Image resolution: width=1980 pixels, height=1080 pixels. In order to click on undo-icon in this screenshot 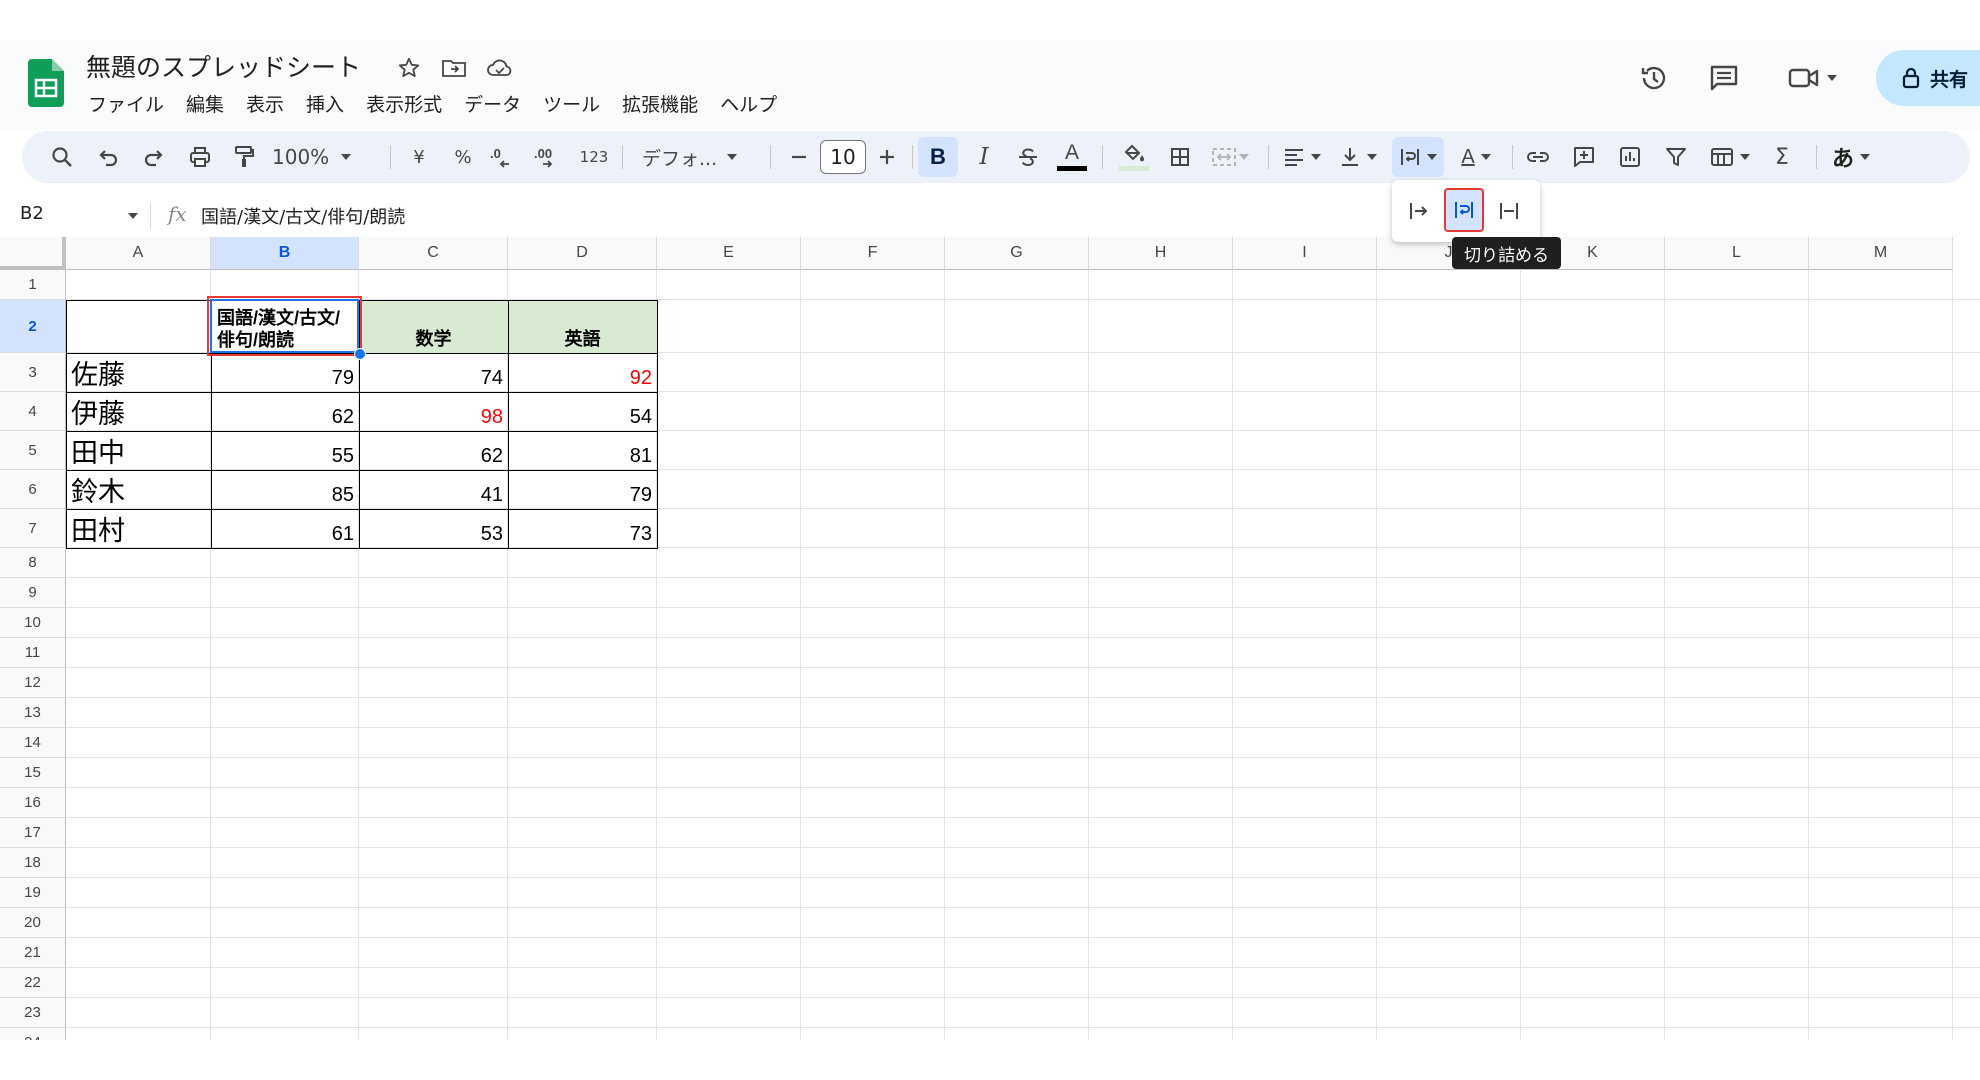, I will do `click(108, 157)`.